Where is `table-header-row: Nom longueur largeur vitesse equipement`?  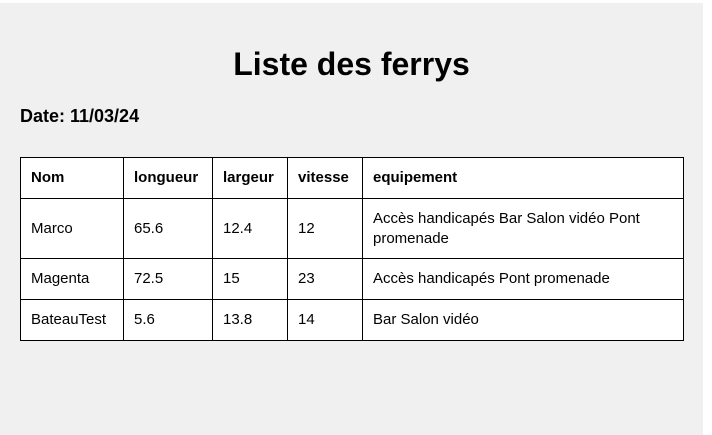 table-header-row: Nom longueur largeur vitesse equipement is located at coordinates (352, 178).